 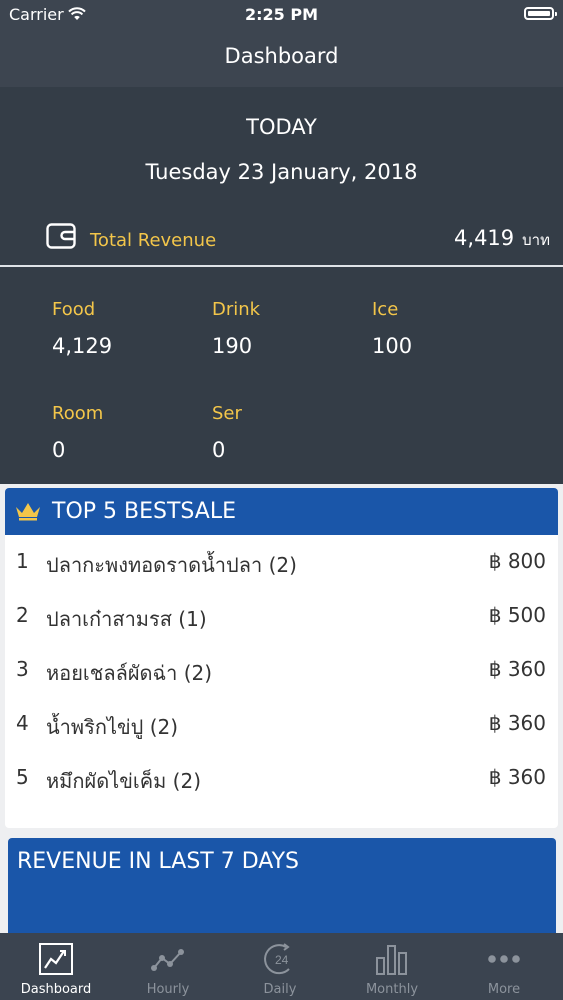 I want to click on total-revenue-value: 4,419 บาท, so click(x=502, y=239).